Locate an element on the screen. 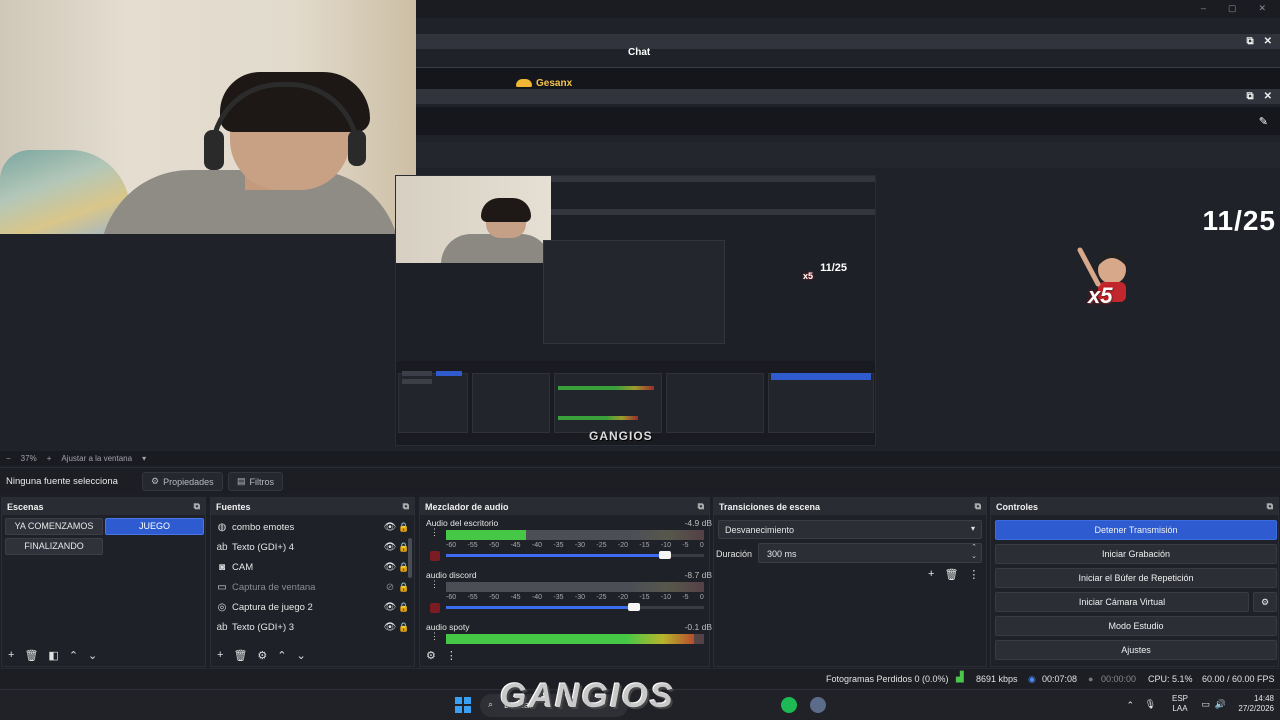 This screenshot has width=1280, height=720. zoom-in-button: + is located at coordinates (49, 458).